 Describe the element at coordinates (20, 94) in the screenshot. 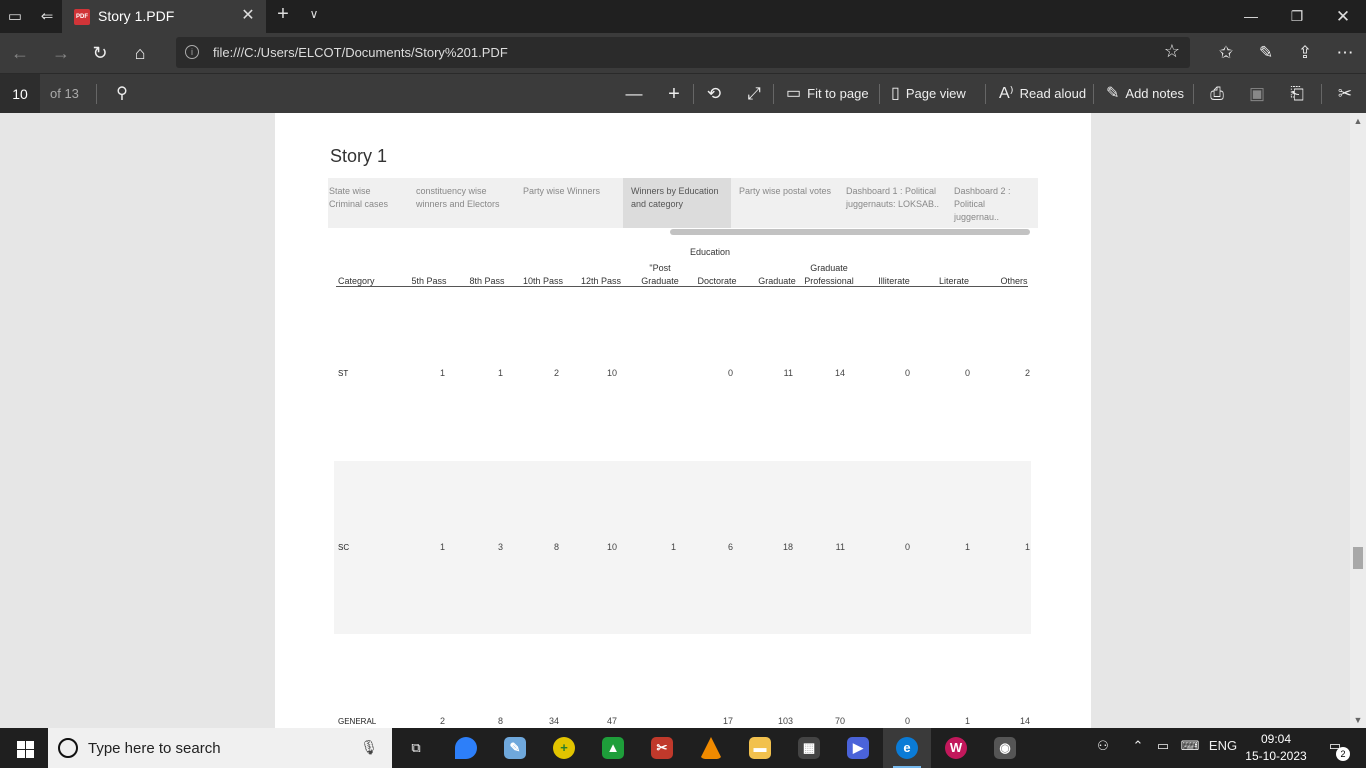

I see `page-number-input: 10` at that location.